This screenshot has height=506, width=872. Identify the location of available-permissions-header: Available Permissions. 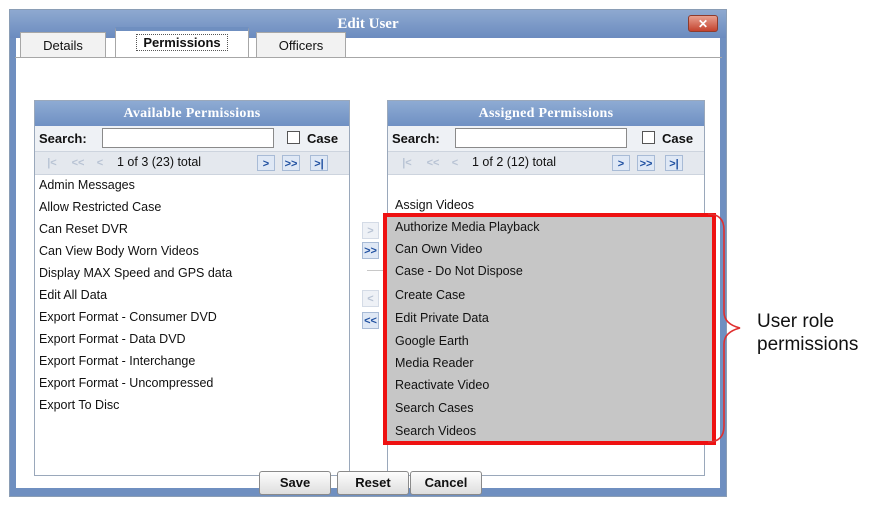
(192, 113).